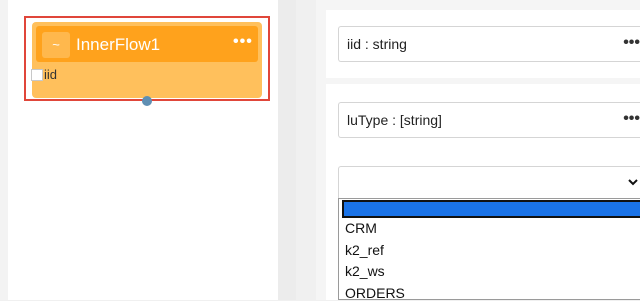  What do you see at coordinates (243, 42) in the screenshot?
I see `node-more-icon: •••` at bounding box center [243, 42].